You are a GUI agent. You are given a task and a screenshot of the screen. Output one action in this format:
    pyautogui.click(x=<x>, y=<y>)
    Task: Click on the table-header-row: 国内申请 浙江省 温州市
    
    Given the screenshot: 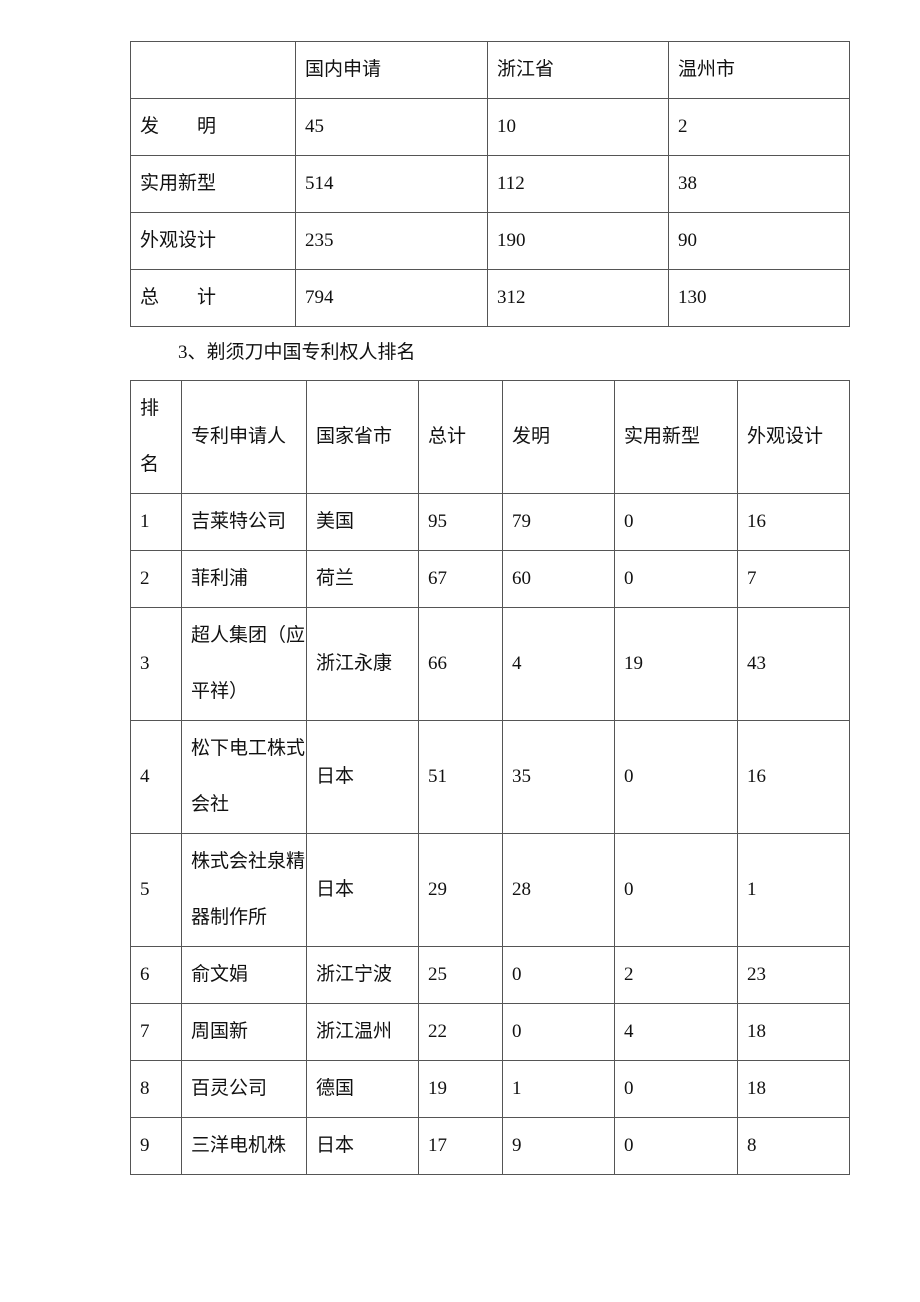 What is the action you would take?
    pyautogui.click(x=490, y=70)
    